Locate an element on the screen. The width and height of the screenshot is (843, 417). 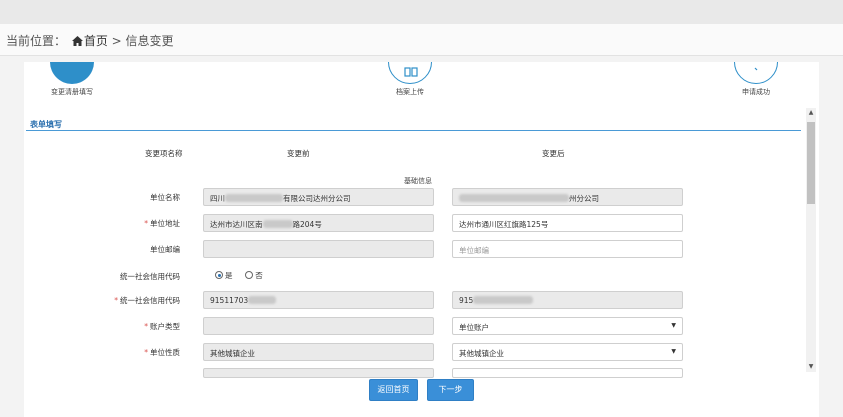
field-label: * 账户类型 is located at coordinates (162, 326).